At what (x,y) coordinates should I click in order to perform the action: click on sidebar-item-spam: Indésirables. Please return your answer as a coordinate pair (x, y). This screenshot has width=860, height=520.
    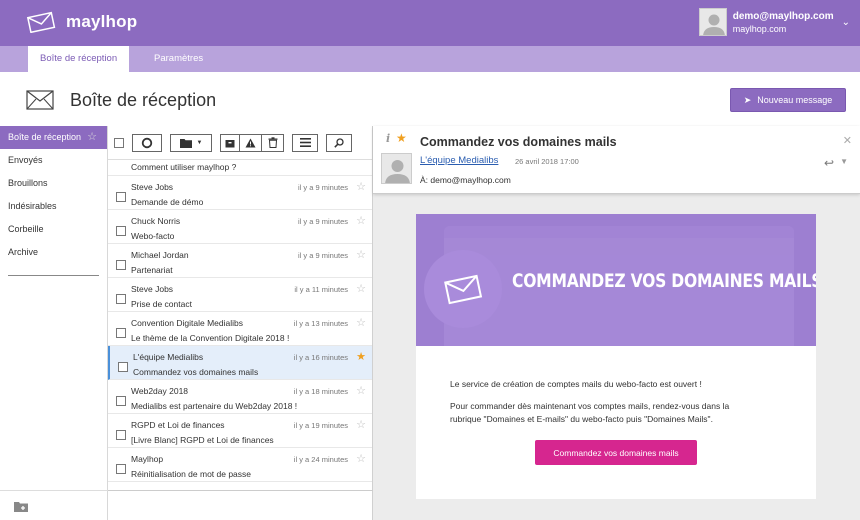
    Looking at the image, I should click on (53, 206).